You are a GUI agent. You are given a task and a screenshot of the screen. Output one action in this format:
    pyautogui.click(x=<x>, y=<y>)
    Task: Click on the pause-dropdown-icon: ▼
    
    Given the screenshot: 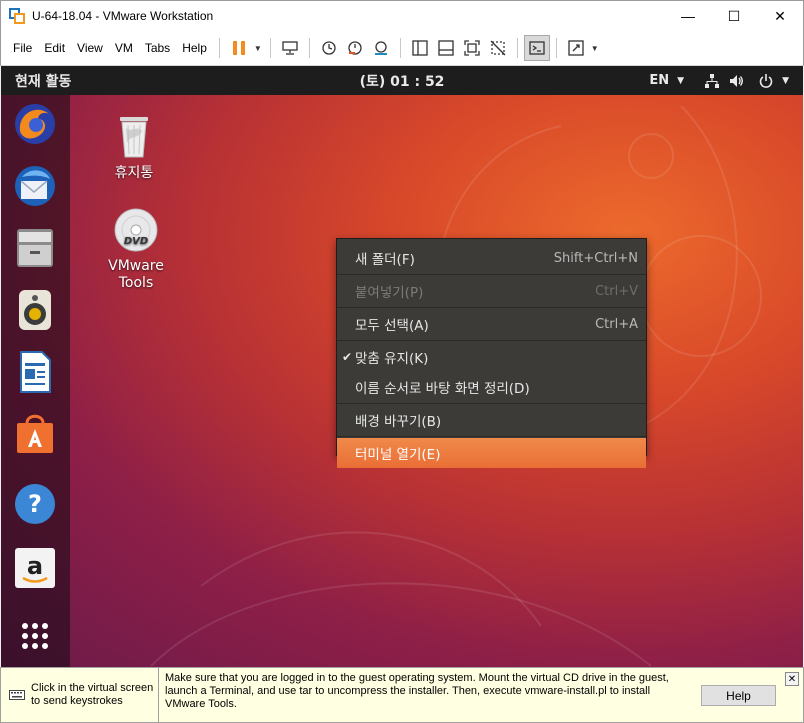 What is the action you would take?
    pyautogui.click(x=258, y=48)
    